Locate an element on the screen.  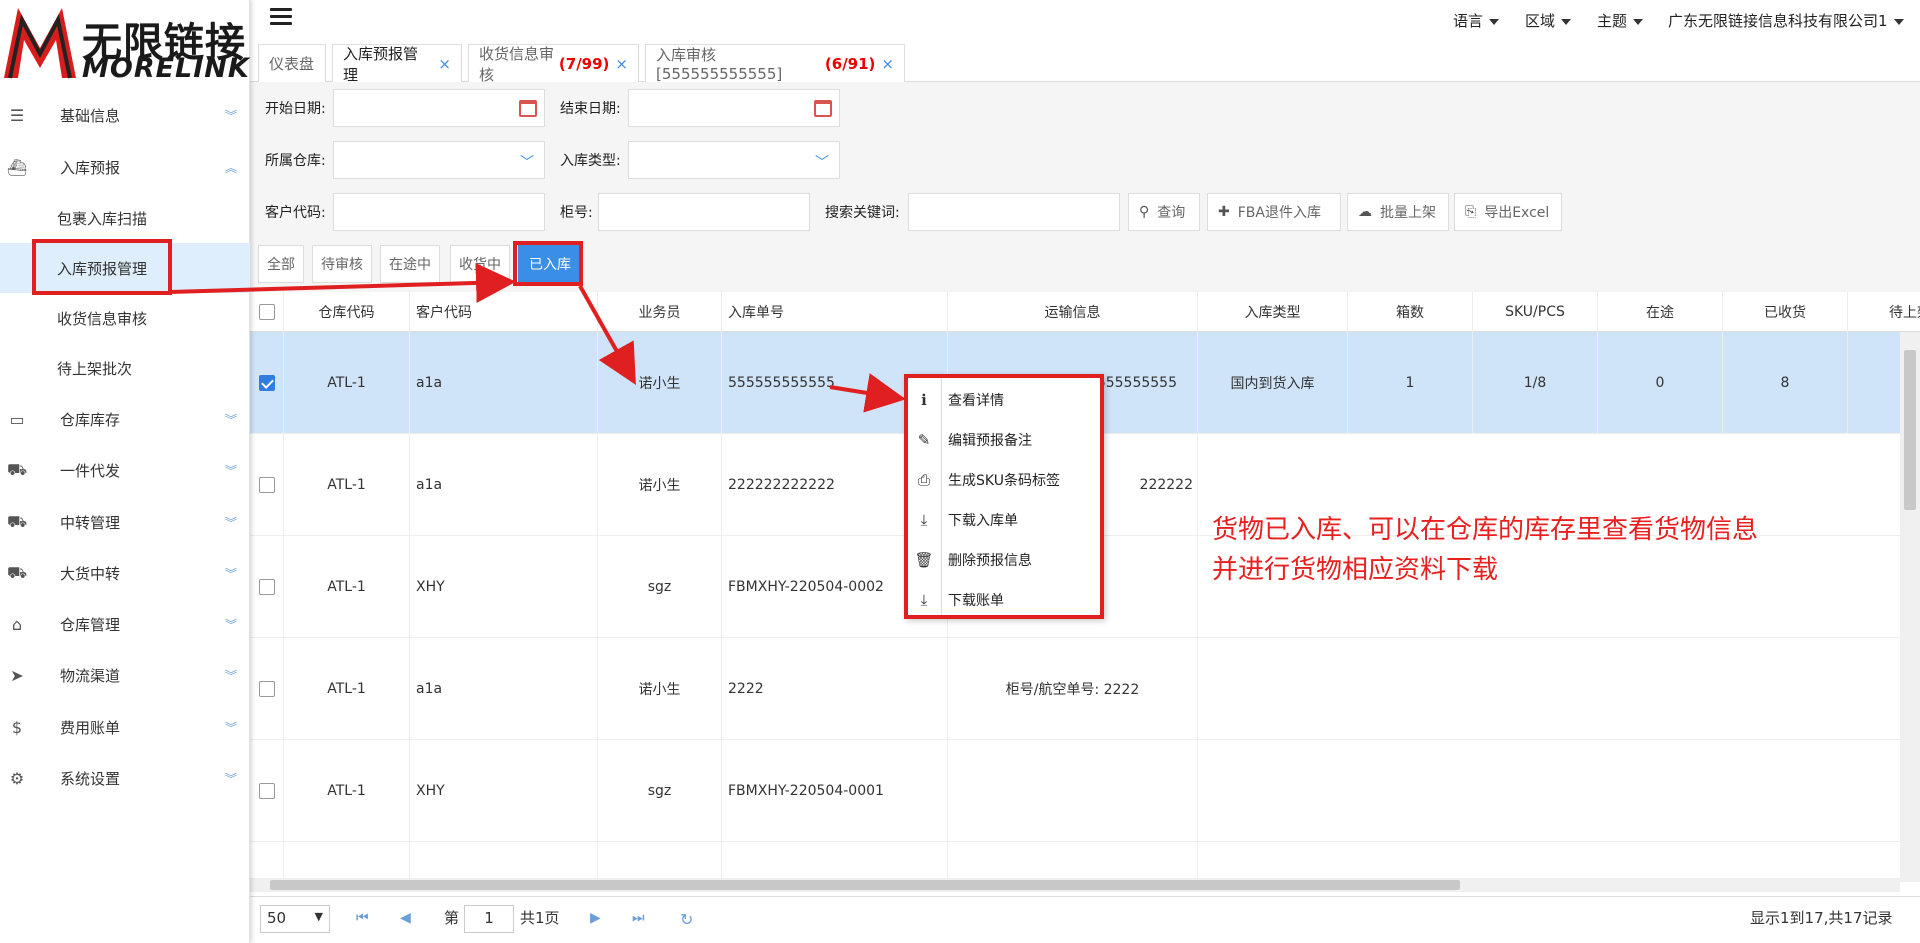
column-header: 运输信息 is located at coordinates (1073, 312).